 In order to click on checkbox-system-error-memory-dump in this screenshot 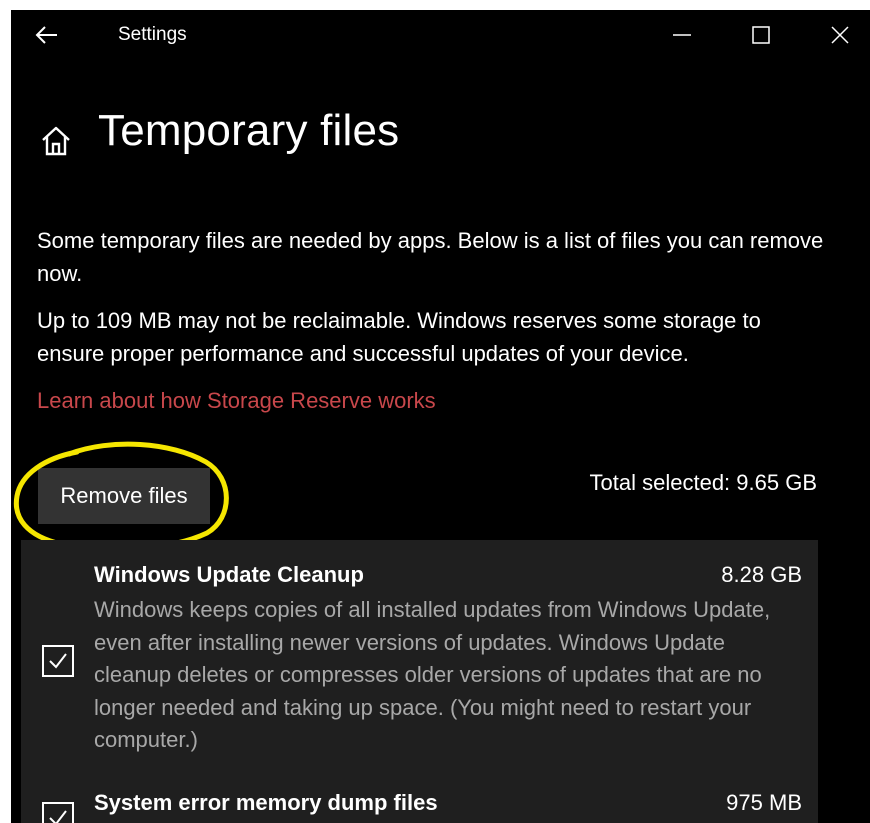, I will do `click(58, 812)`.